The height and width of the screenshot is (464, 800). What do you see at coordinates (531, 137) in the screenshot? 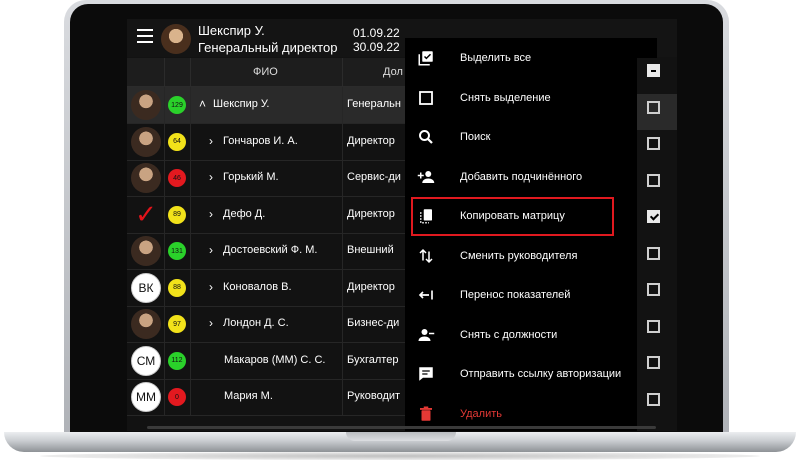
I see `menu-item-search: Поиск` at bounding box center [531, 137].